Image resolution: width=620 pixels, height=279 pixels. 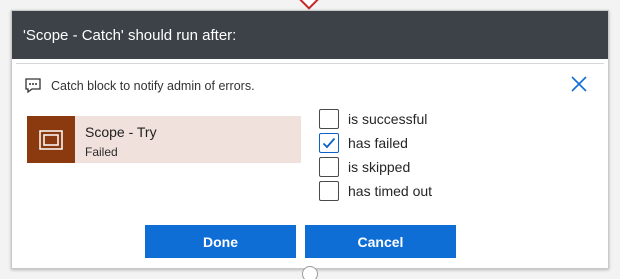 What do you see at coordinates (33, 86) in the screenshot?
I see `comment-icon` at bounding box center [33, 86].